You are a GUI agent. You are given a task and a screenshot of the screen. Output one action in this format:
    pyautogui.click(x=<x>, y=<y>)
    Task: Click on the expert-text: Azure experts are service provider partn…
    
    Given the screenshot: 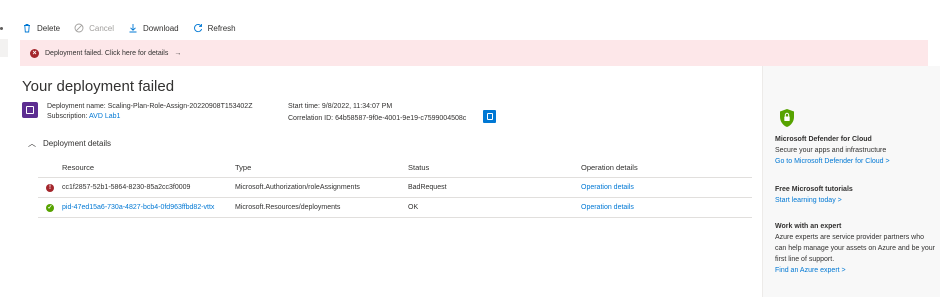 What is the action you would take?
    pyautogui.click(x=855, y=248)
    